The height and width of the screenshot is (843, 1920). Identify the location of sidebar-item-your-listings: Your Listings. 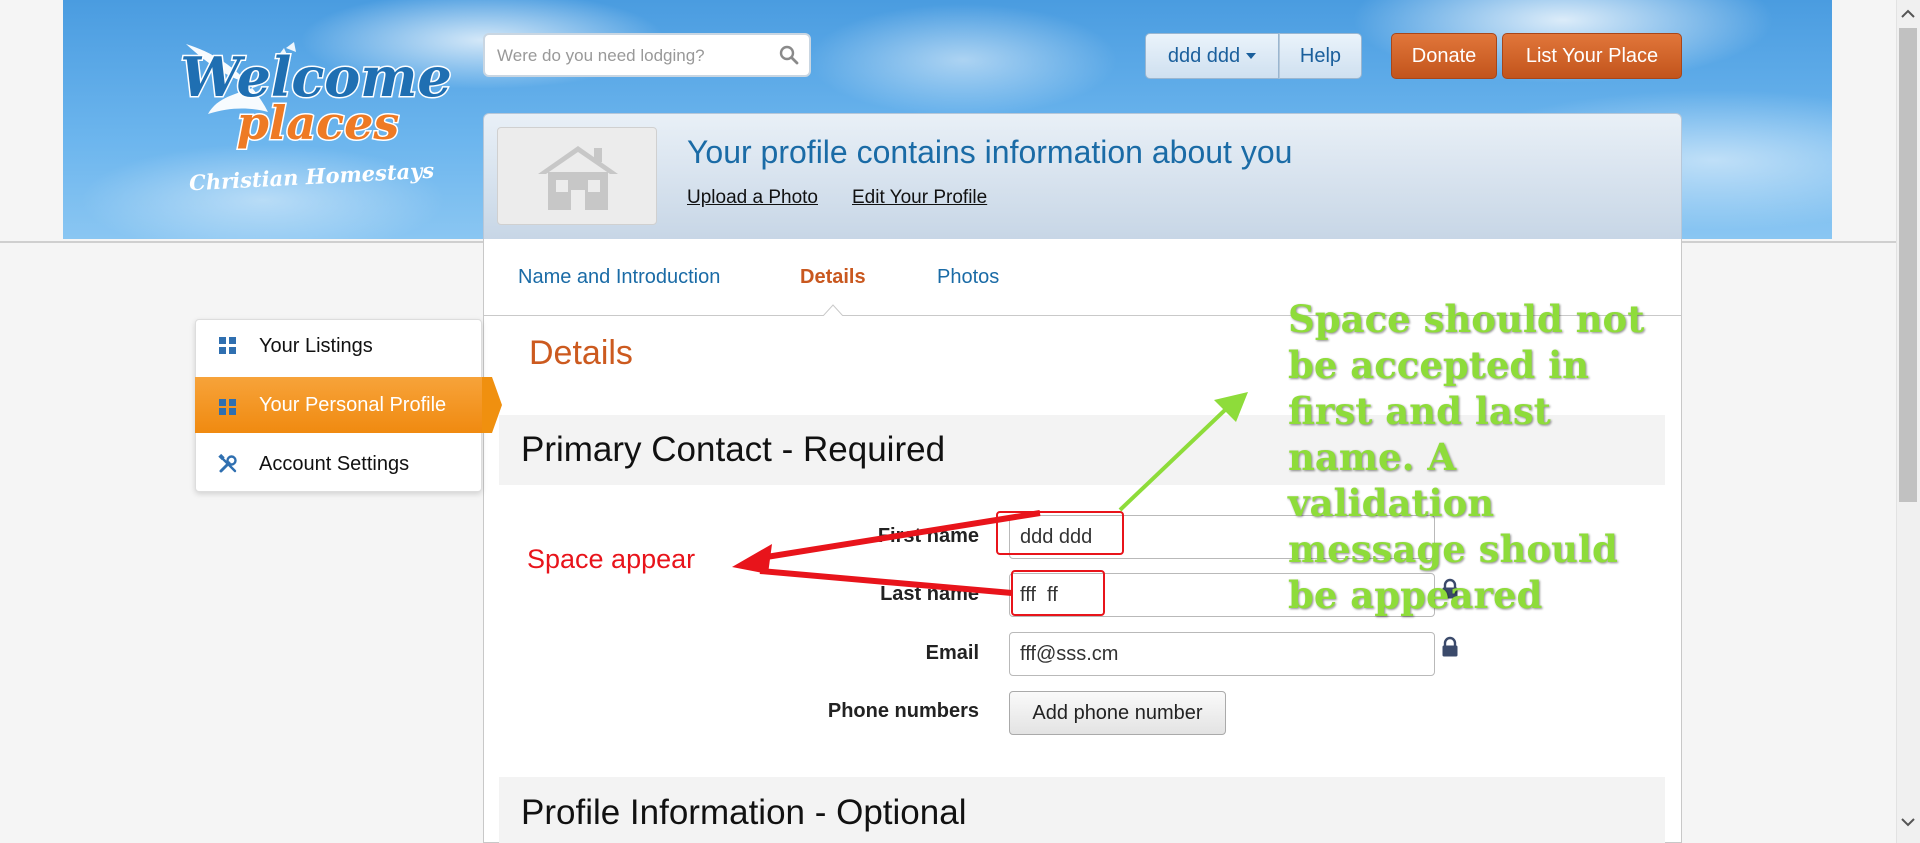
(338, 346).